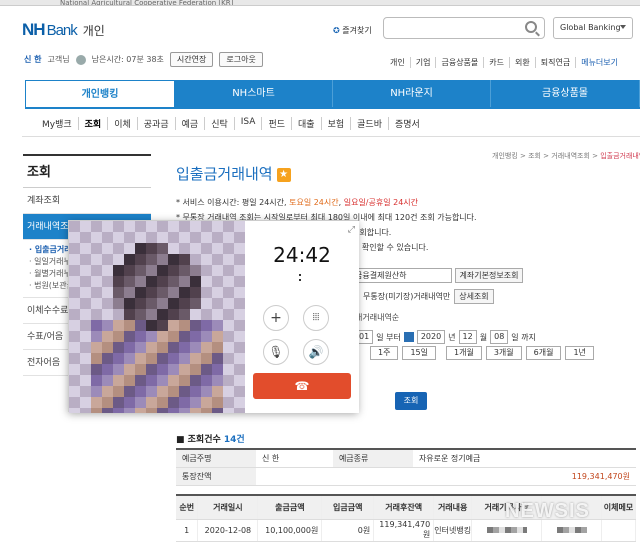 The image size is (640, 542). I want to click on owner-header: 예금주명, so click(216, 458).